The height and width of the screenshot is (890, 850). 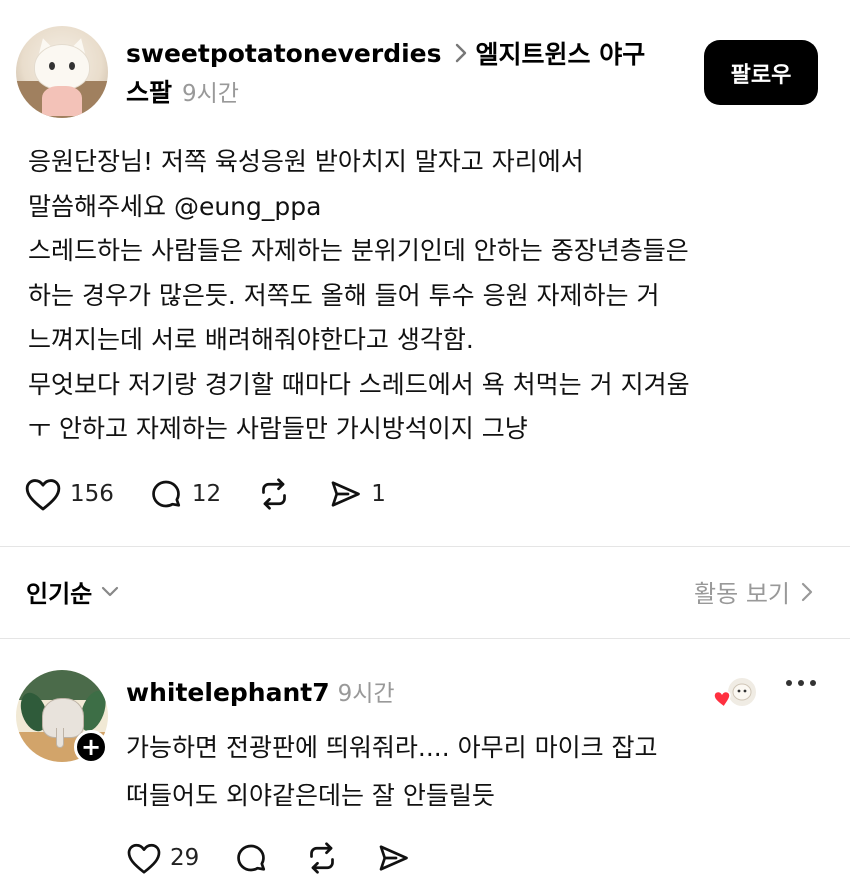 I want to click on view-activity-link: 활동 보기, so click(x=755, y=591).